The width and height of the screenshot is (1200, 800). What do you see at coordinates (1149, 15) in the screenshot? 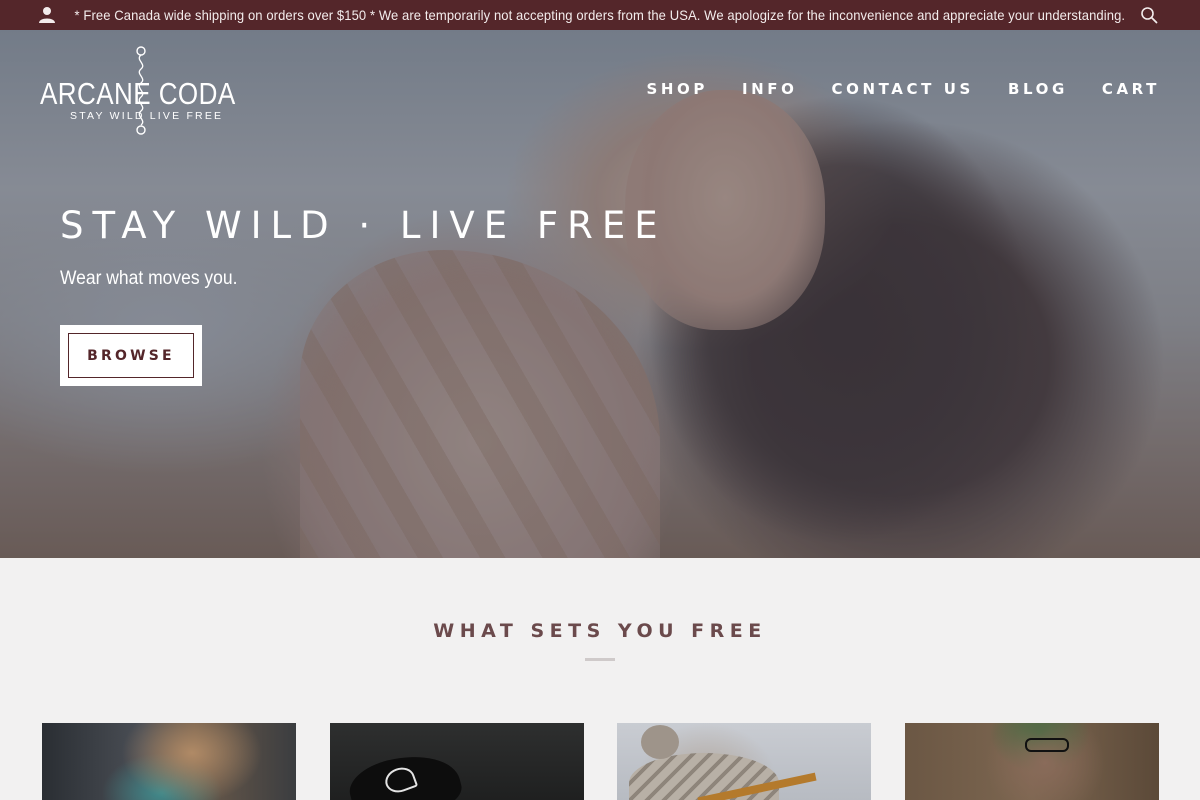
I see `search-icon` at bounding box center [1149, 15].